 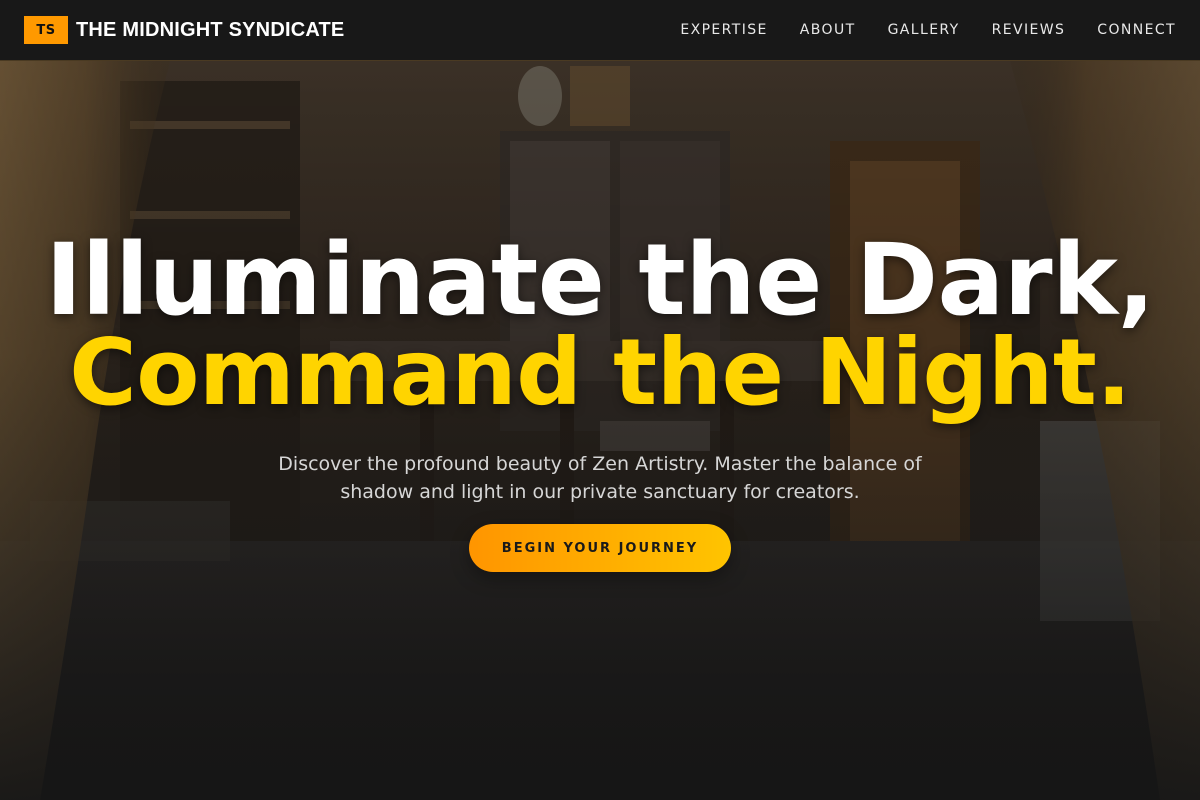 I want to click on main-nav: EXPERTISE ABOUT GALLERY REVIEWS CONNECT, so click(x=928, y=30).